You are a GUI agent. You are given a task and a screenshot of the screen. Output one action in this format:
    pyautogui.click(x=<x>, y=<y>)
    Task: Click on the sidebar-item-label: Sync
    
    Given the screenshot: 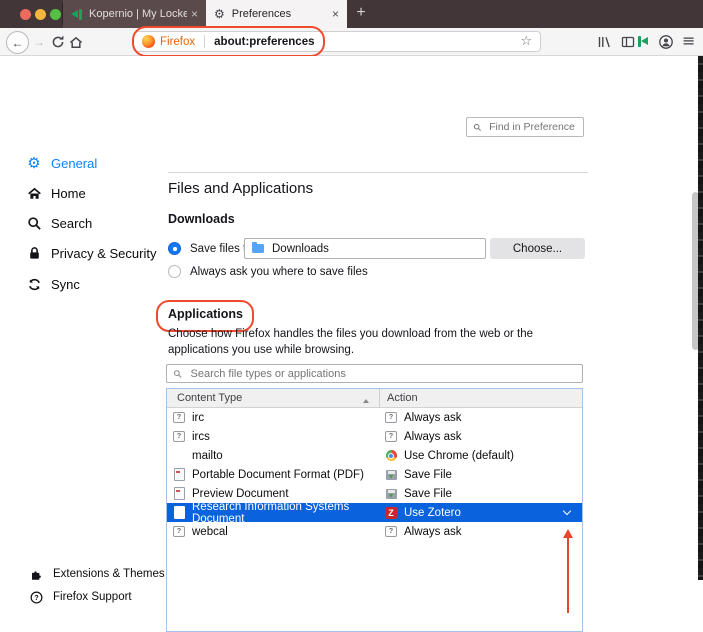 What is the action you would take?
    pyautogui.click(x=65, y=284)
    